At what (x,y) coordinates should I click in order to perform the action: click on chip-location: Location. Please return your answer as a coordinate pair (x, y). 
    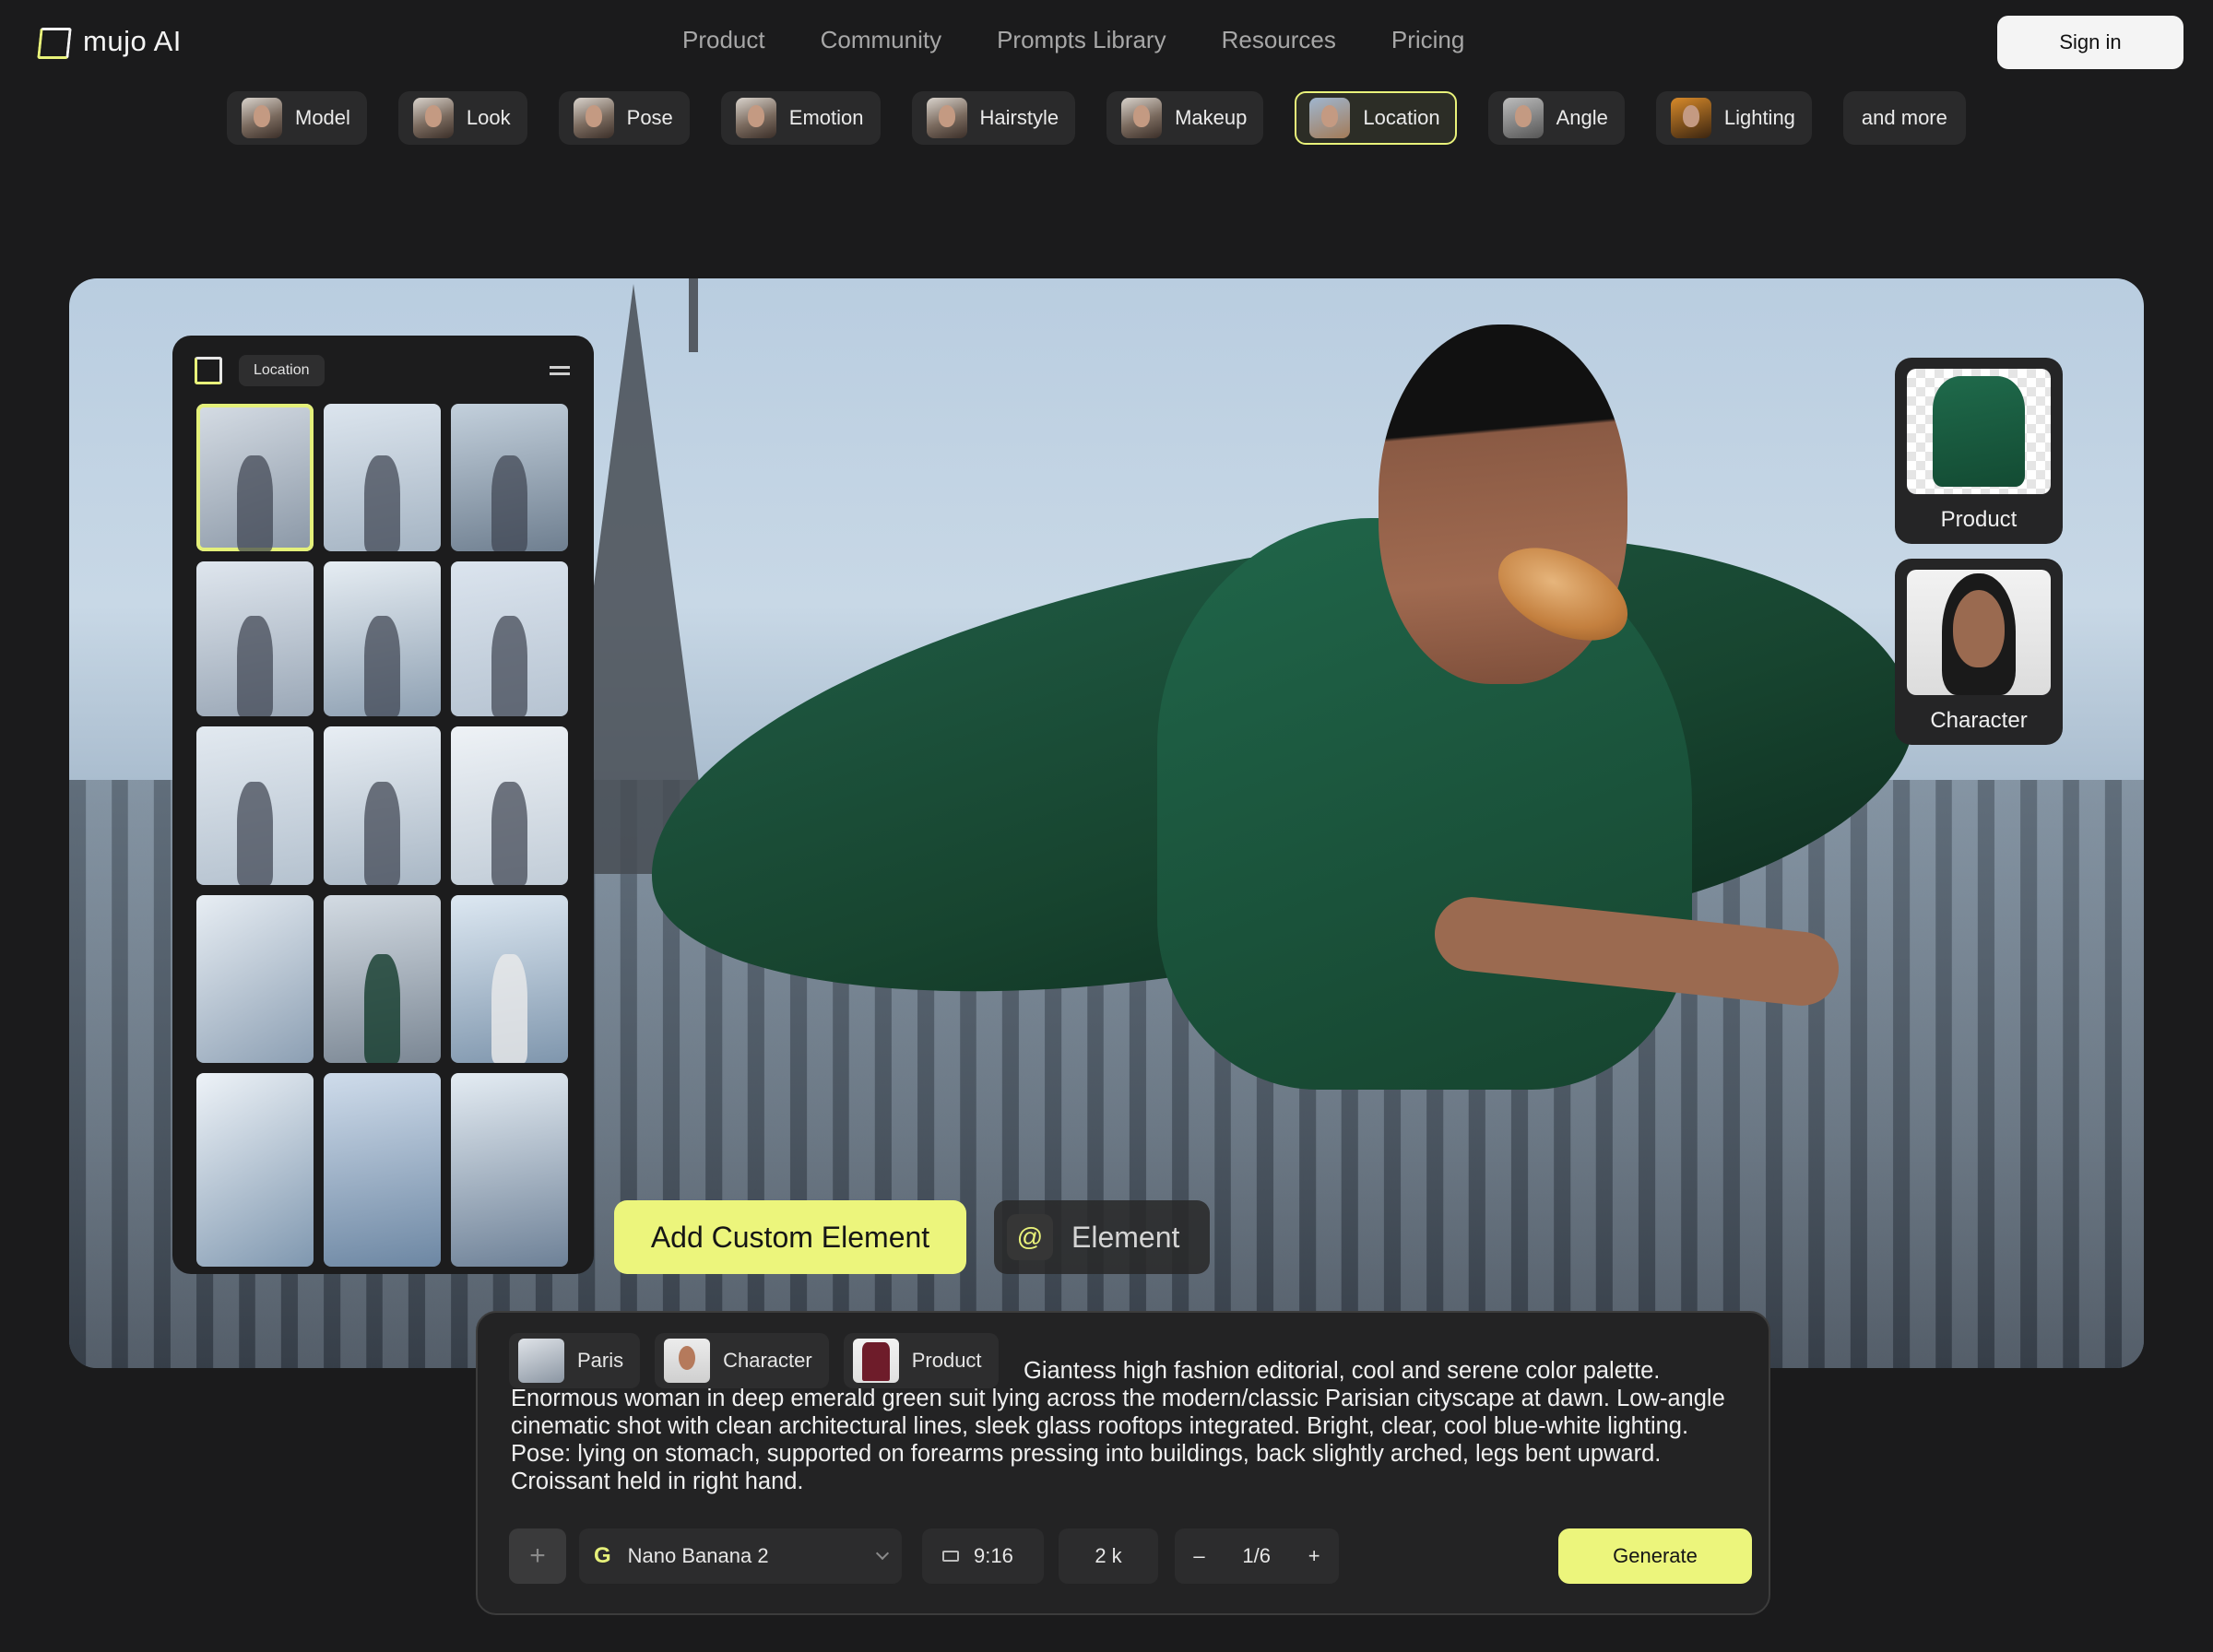
    Looking at the image, I should click on (1376, 118).